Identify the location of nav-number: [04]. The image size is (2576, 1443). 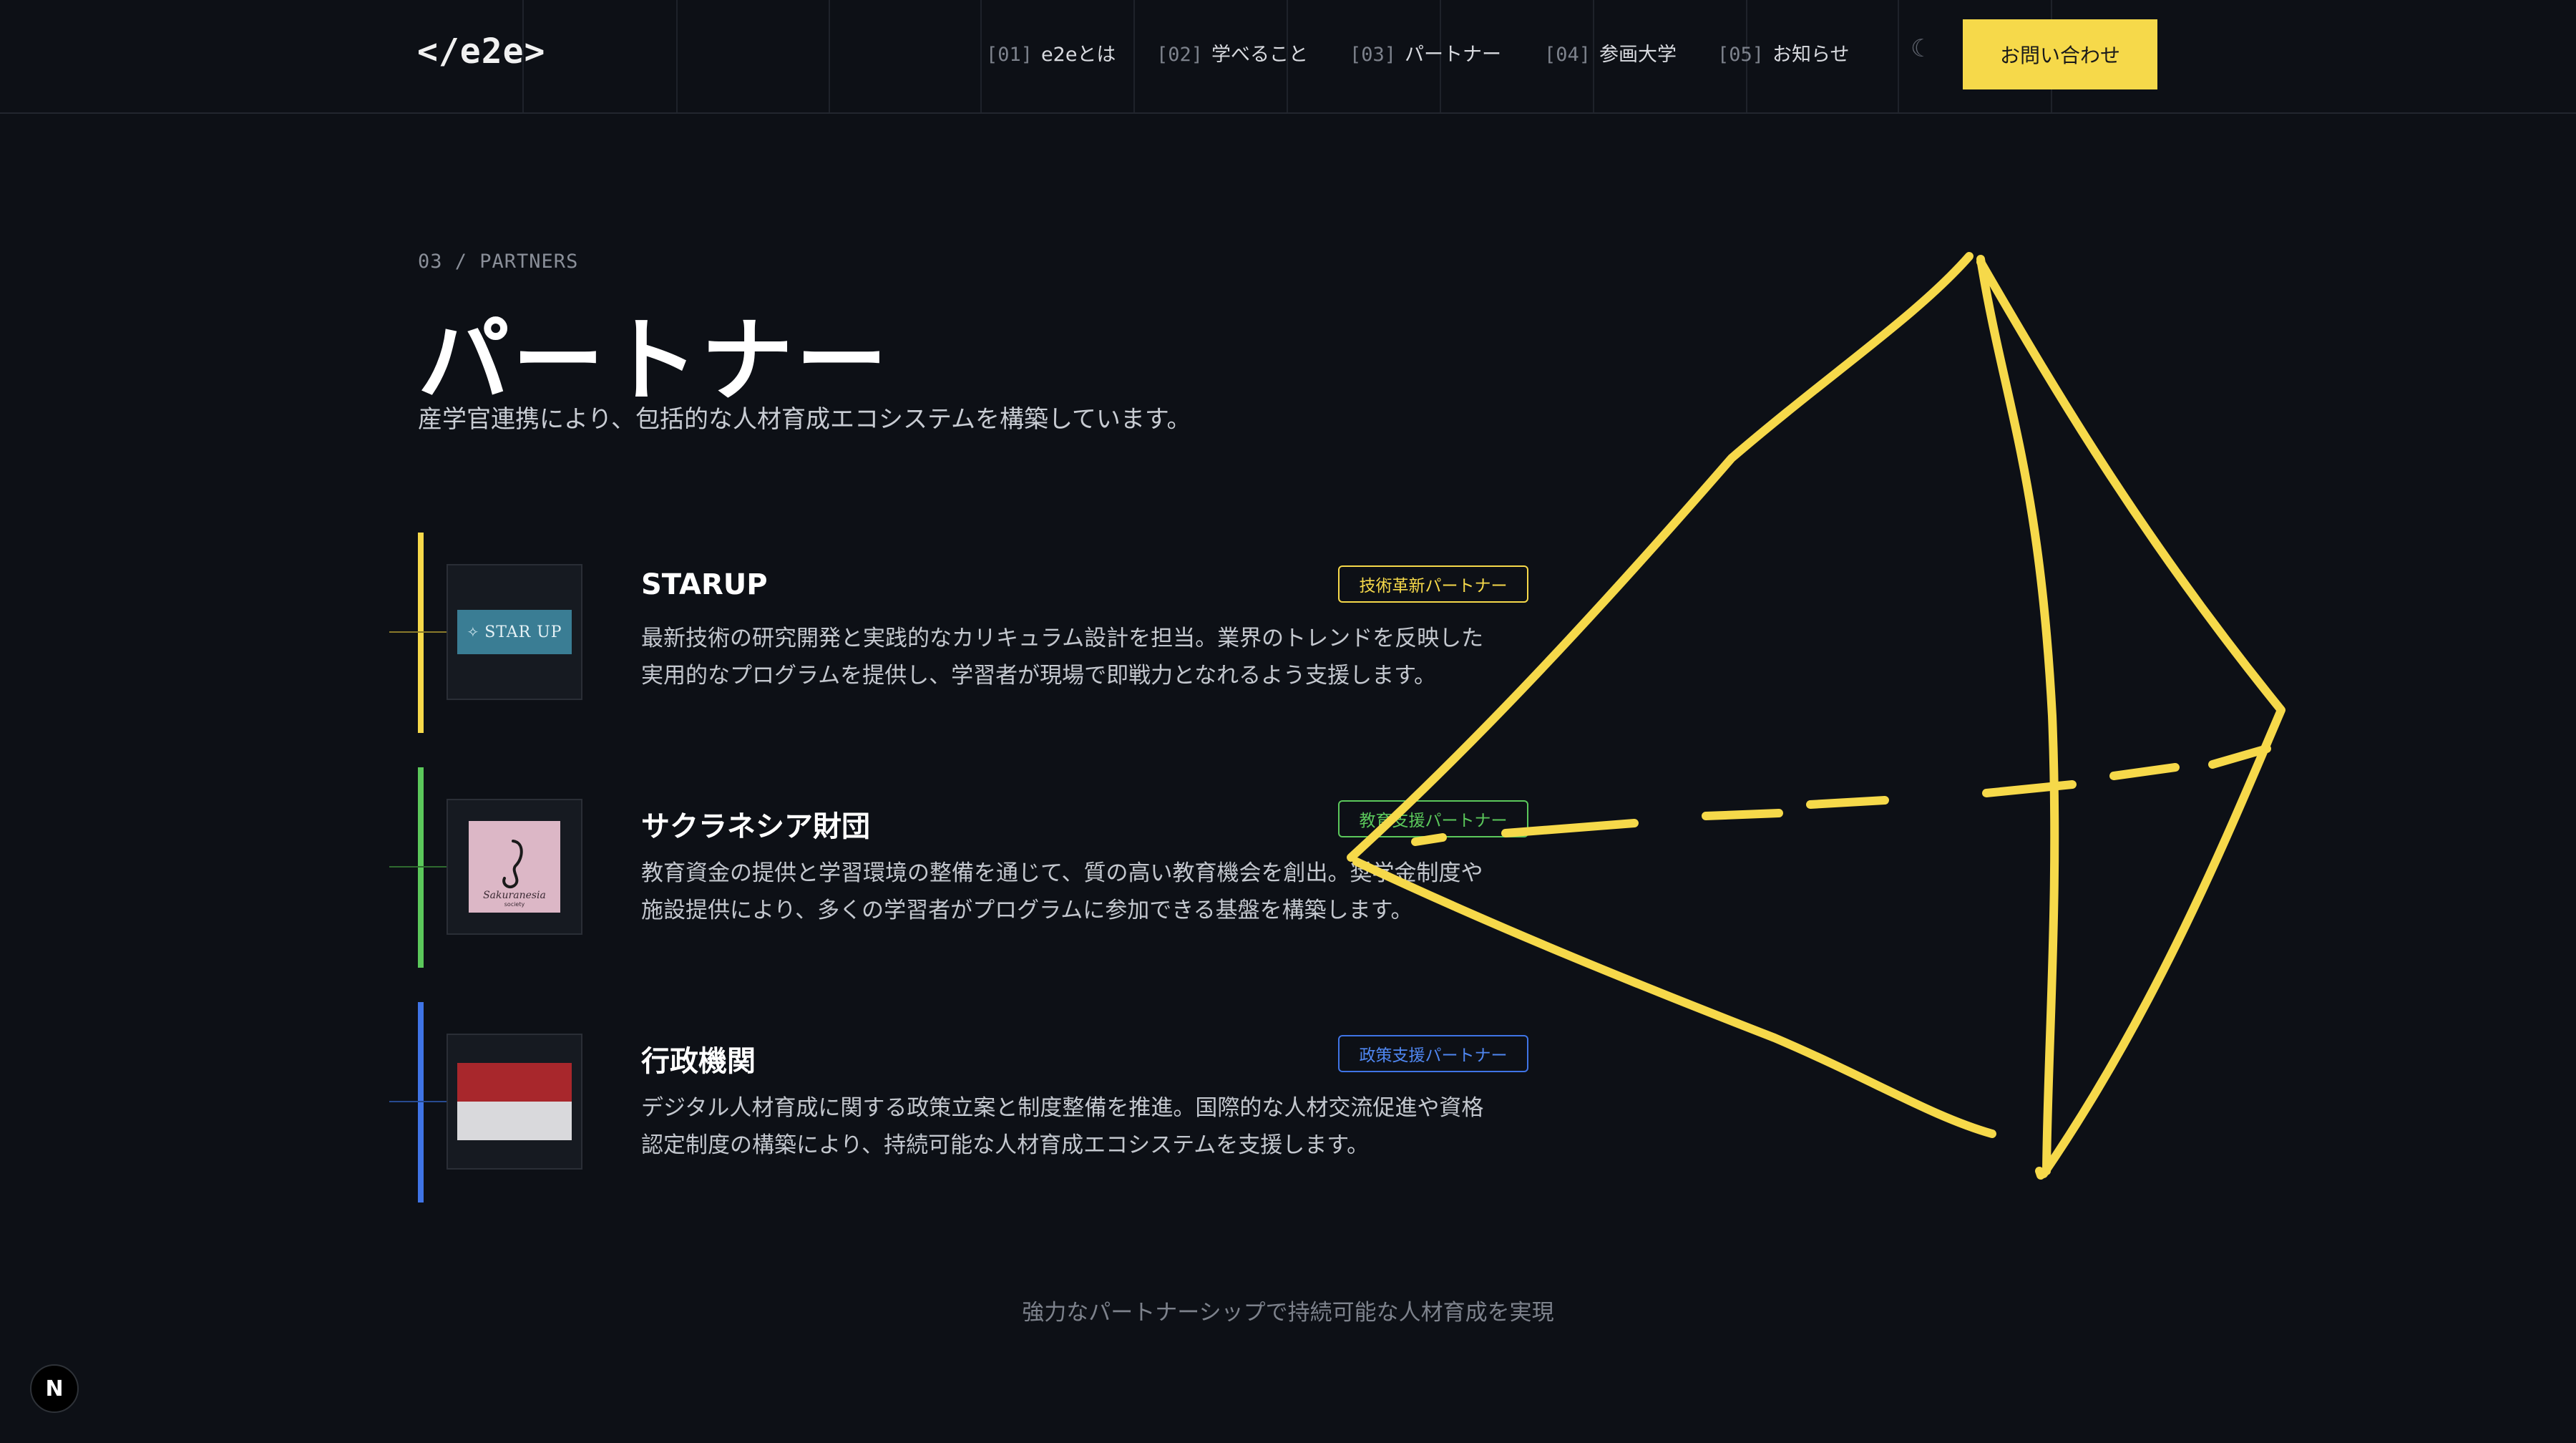
(1567, 55).